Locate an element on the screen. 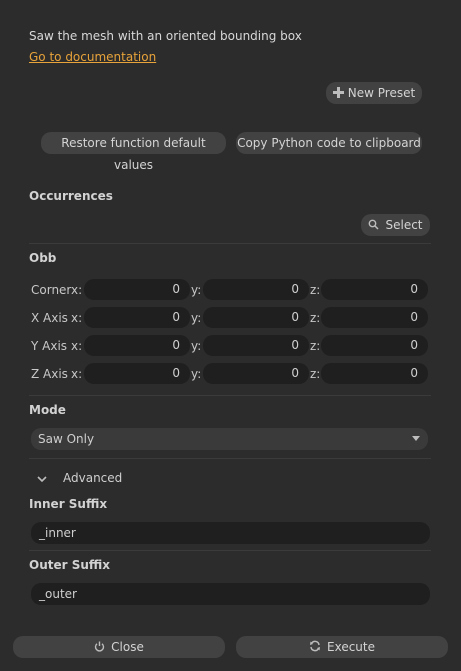 This screenshot has height=671, width=461. execute-label: Execute is located at coordinates (351, 647).